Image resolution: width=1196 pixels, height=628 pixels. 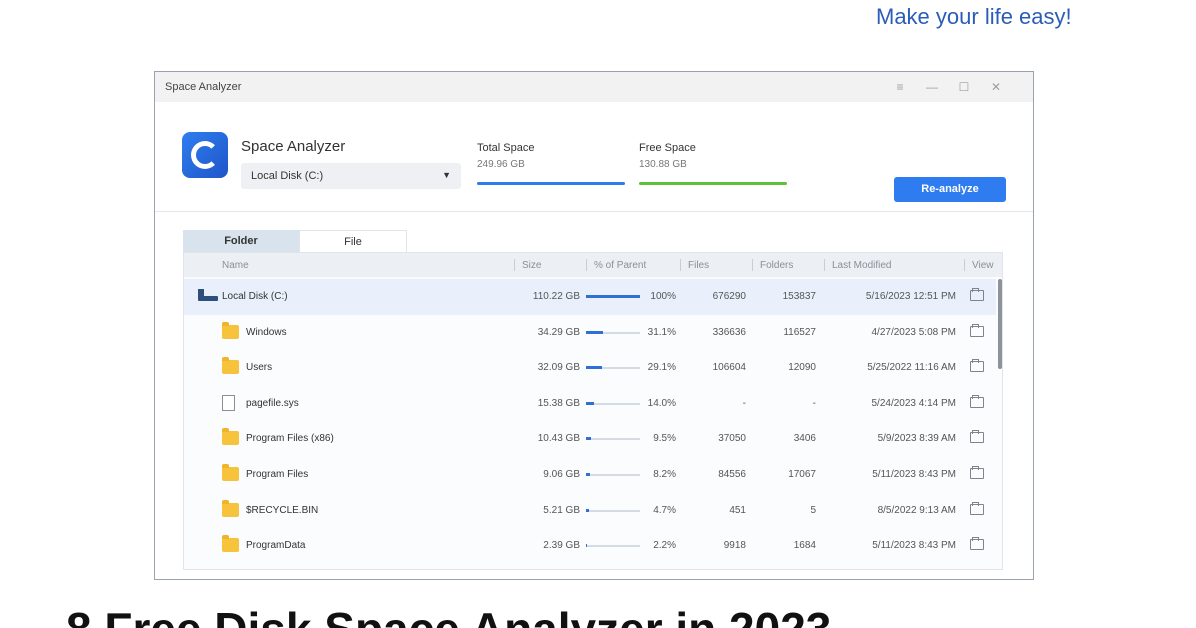 I want to click on drive-select: Local Disk (C:) ▼, so click(x=351, y=176).